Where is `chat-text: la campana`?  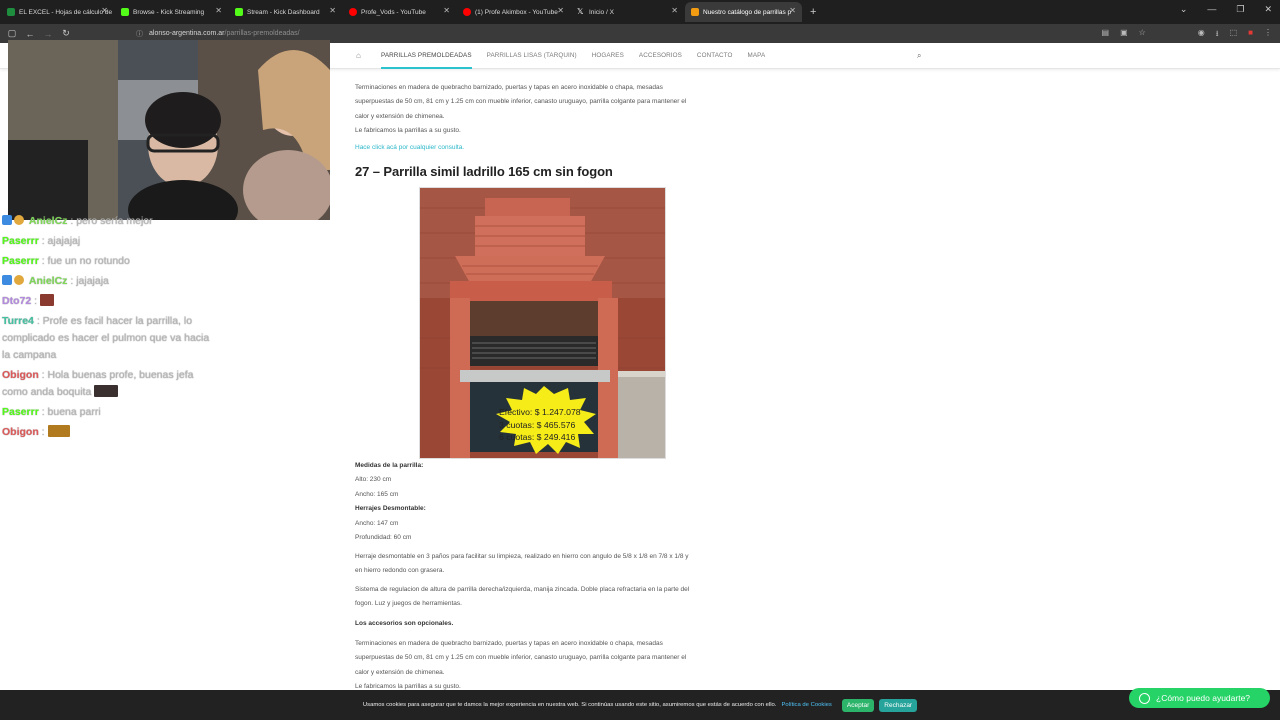 chat-text: la campana is located at coordinates (29, 355).